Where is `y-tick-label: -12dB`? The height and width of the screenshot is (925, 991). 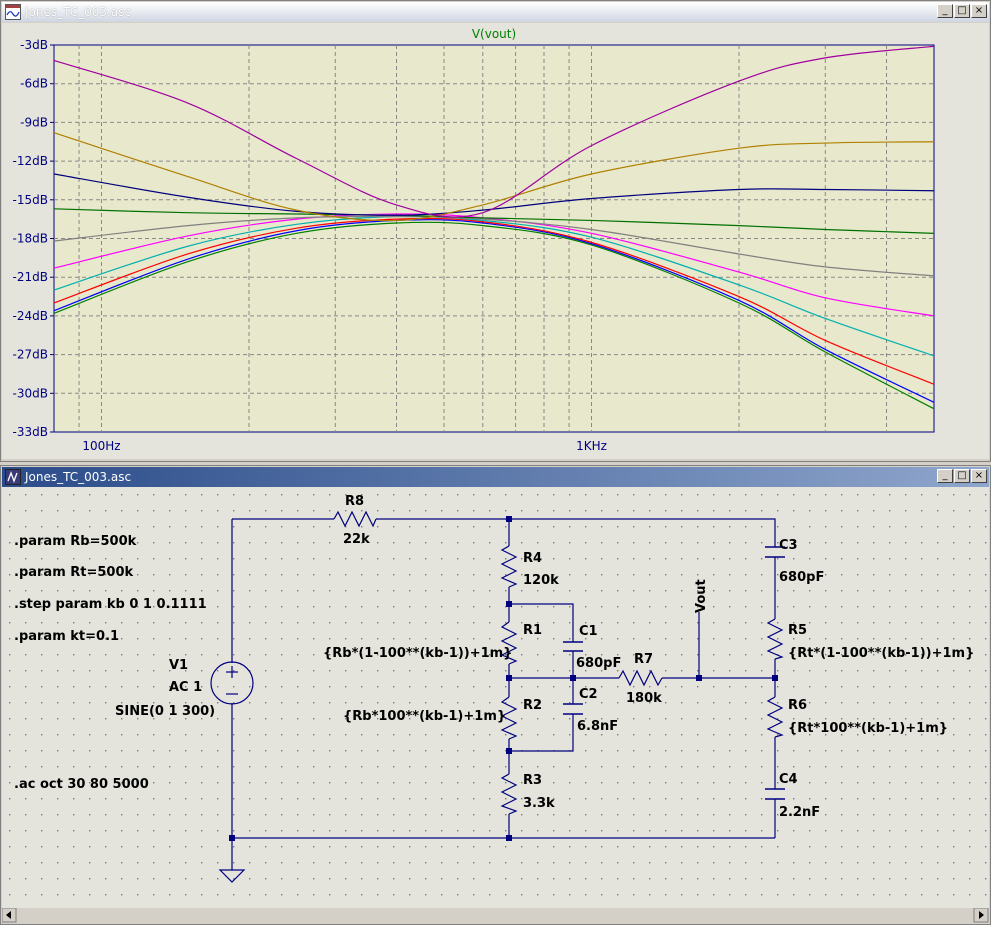
y-tick-label: -12dB is located at coordinates (30, 161).